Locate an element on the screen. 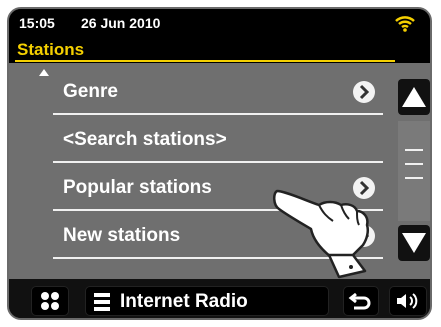 The width and height of the screenshot is (441, 327). back-button is located at coordinates (361, 301).